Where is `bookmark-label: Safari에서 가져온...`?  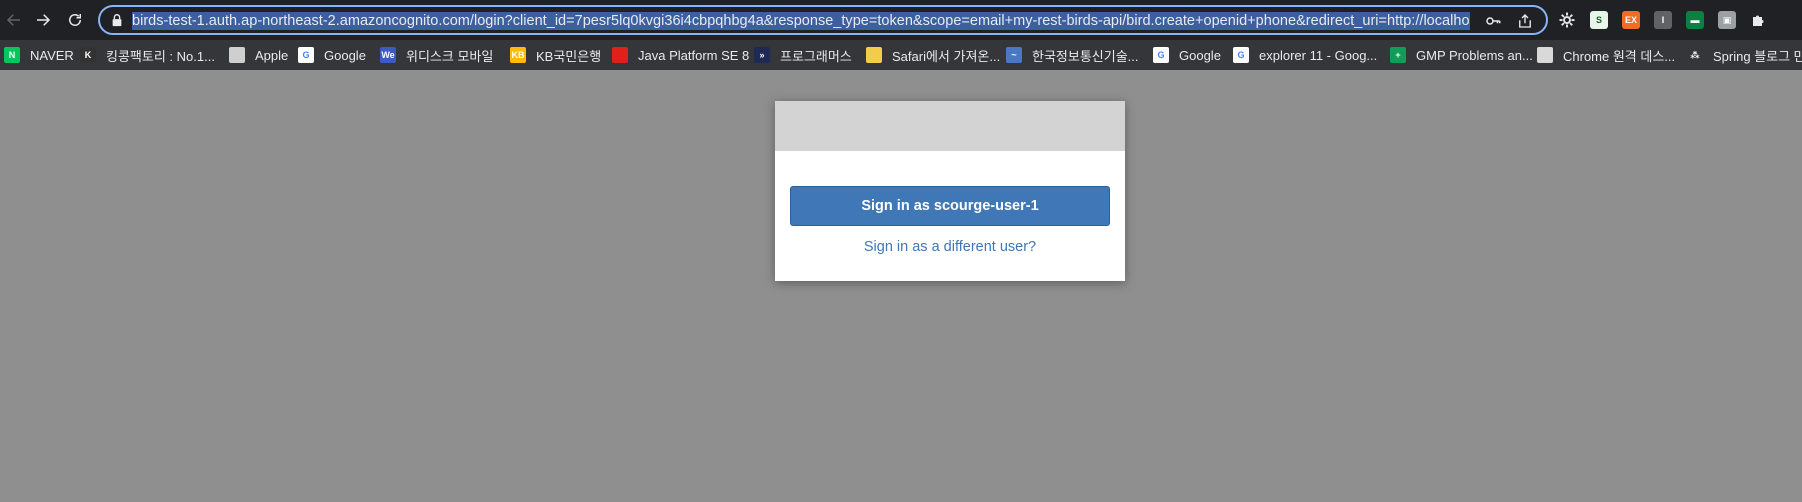
bookmark-label: Safari에서 가져온... is located at coordinates (946, 56).